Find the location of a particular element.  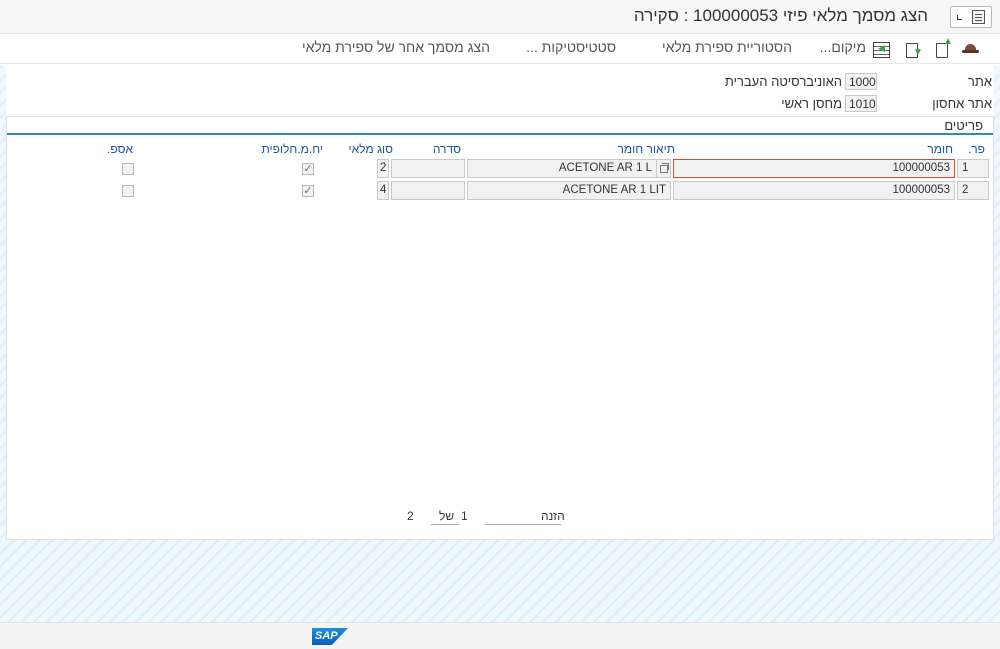

panel-divider is located at coordinates (500, 134).